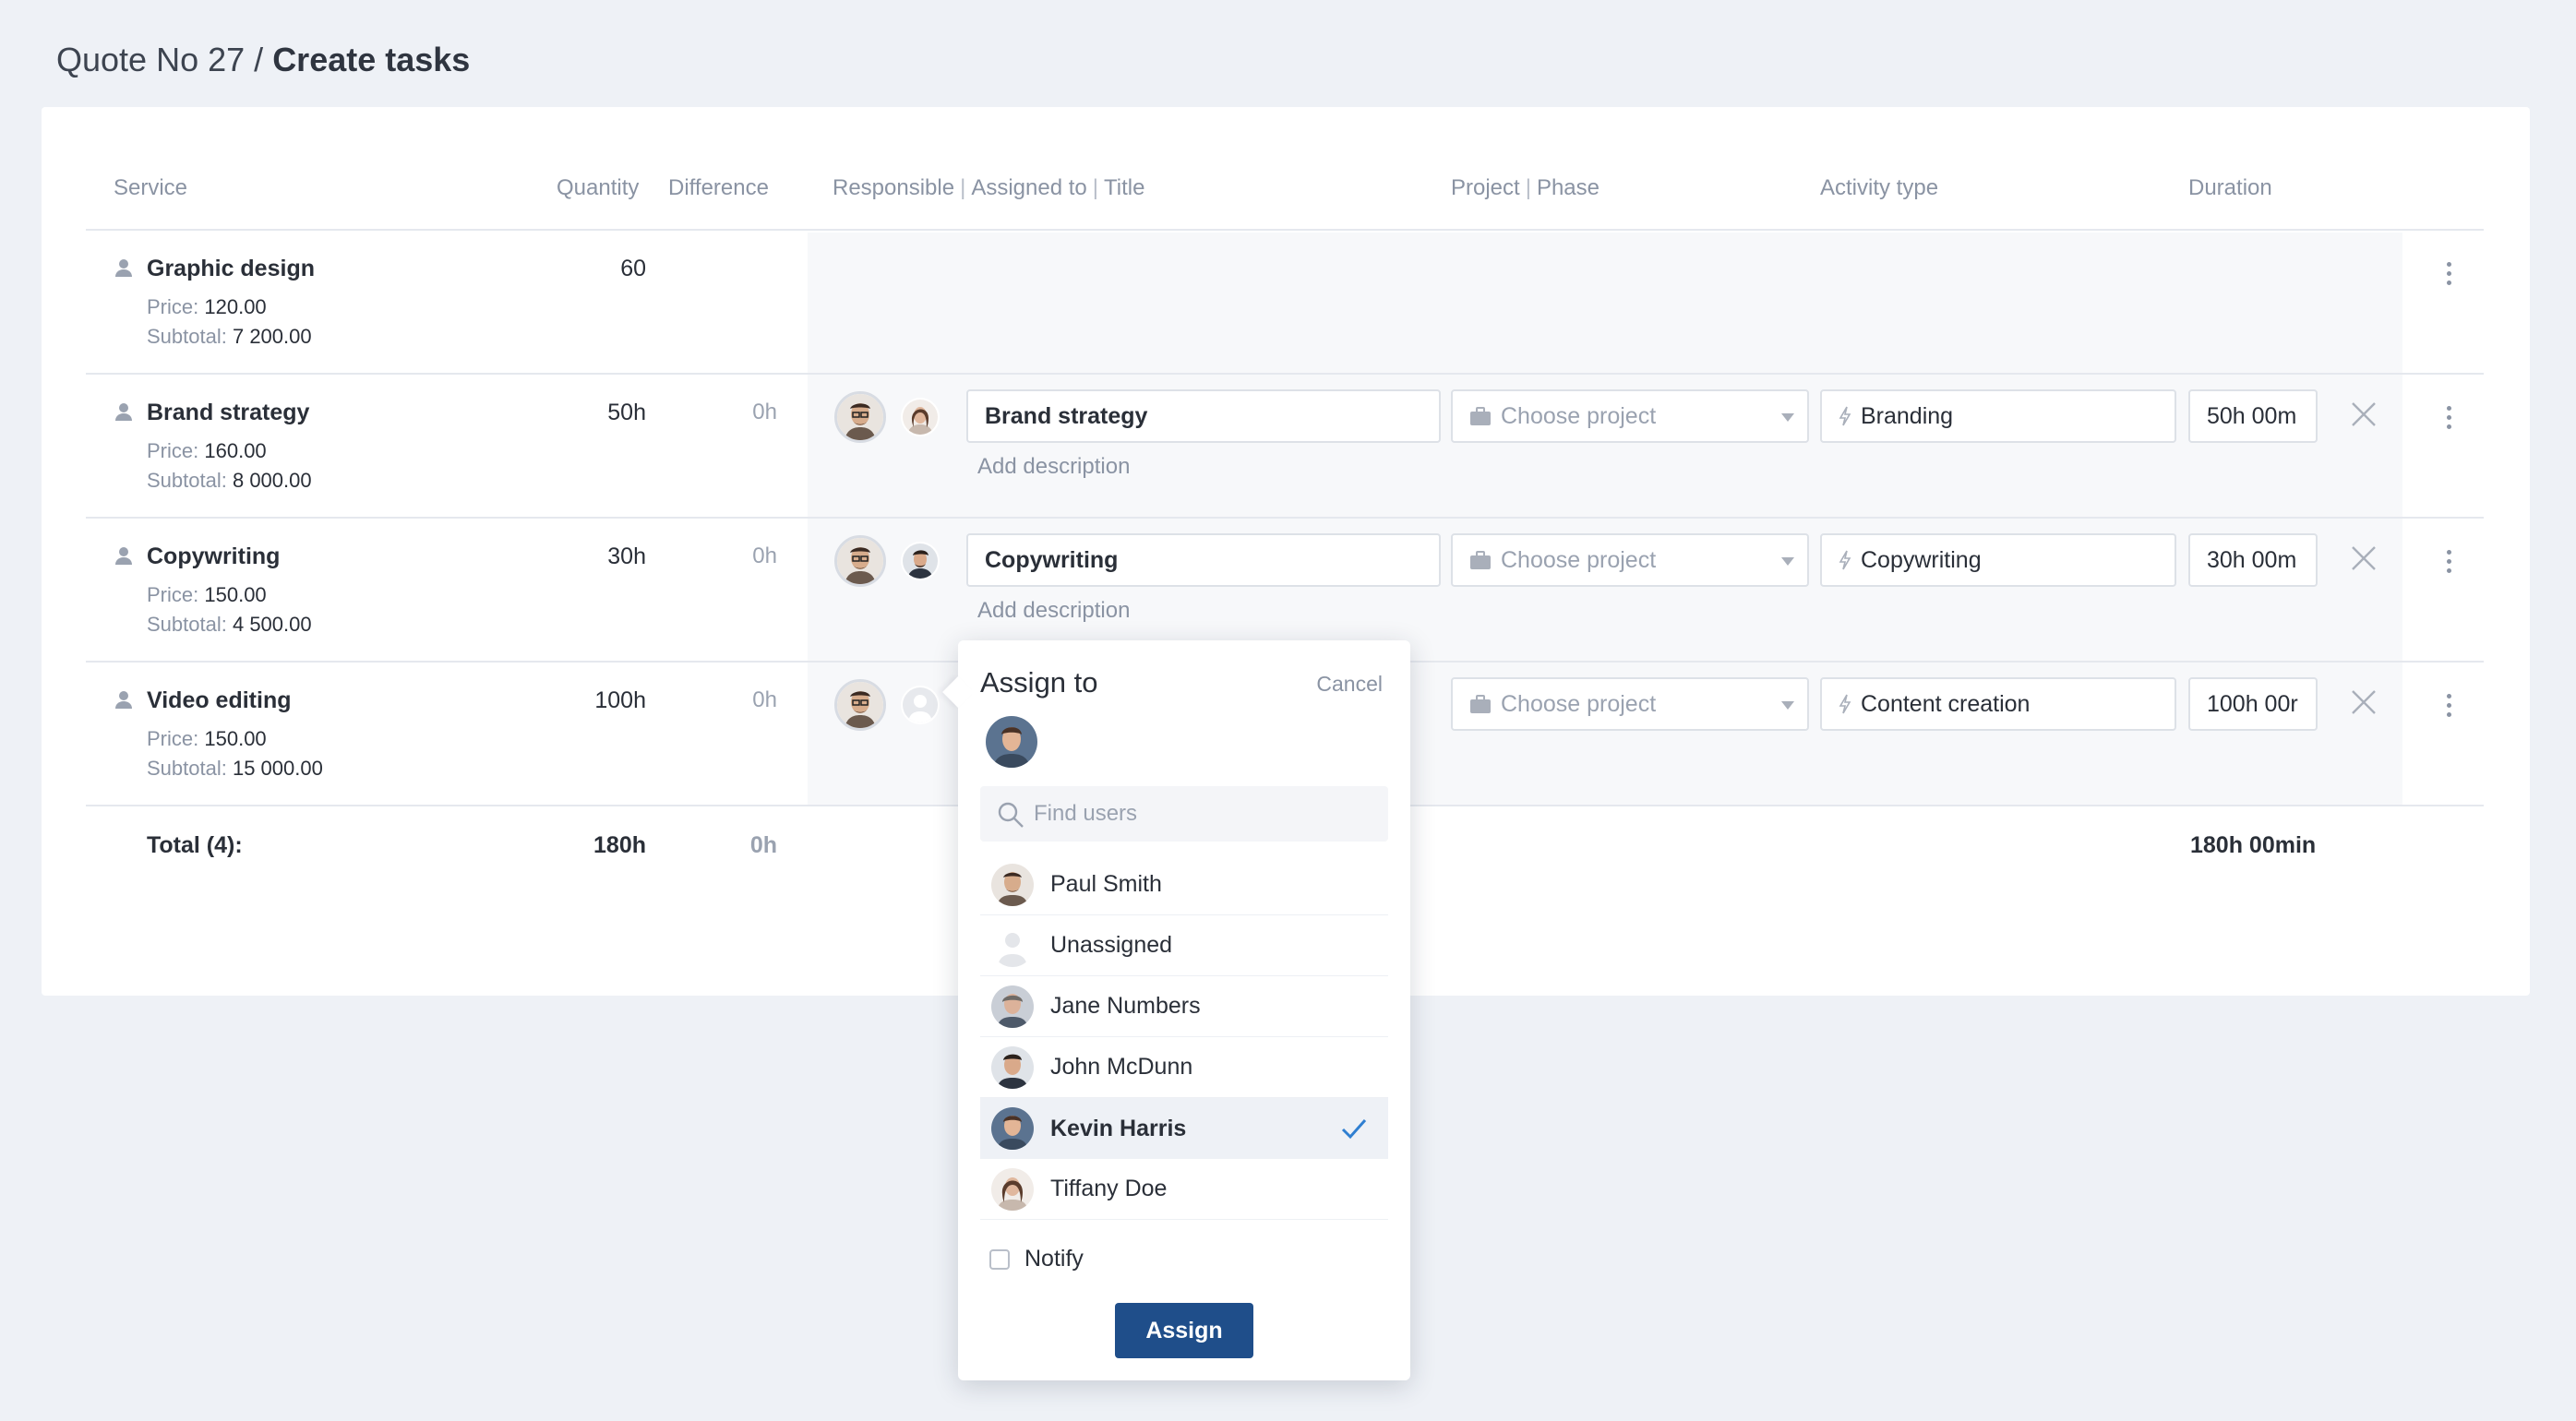 This screenshot has height=1421, width=2576. Describe the element at coordinates (230, 625) in the screenshot. I see `service-subtotal: Subtotal: 4 500.00` at that location.